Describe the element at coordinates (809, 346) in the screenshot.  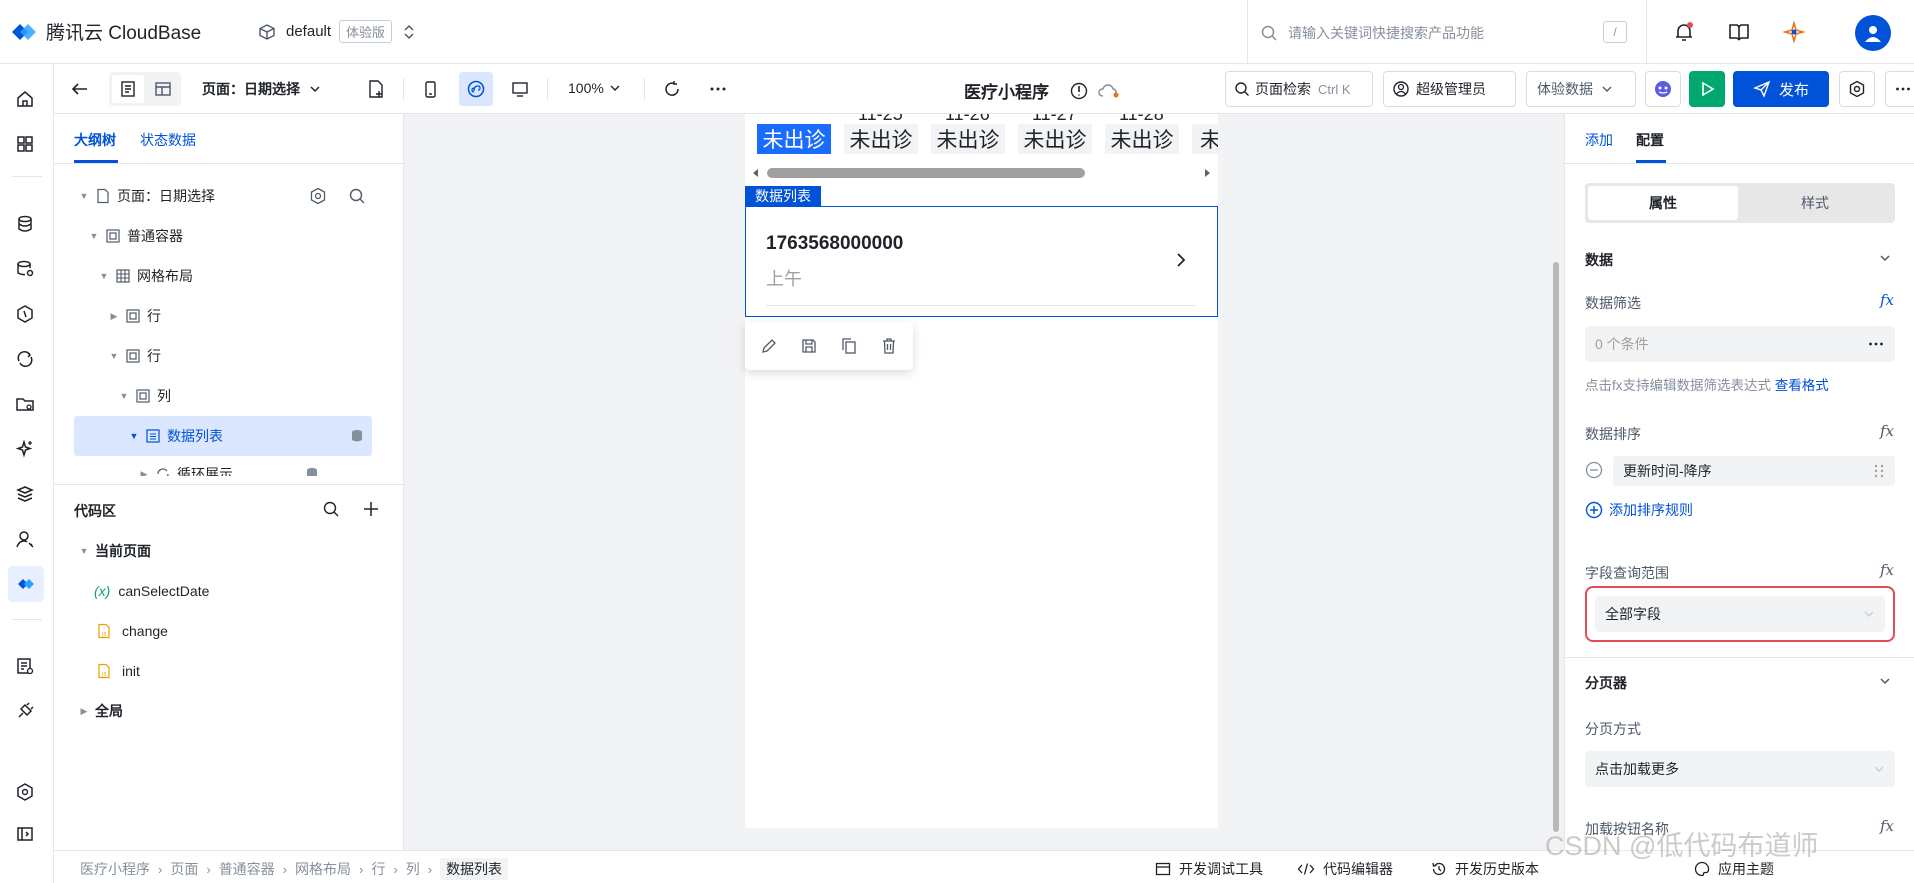
I see `save-template-button` at that location.